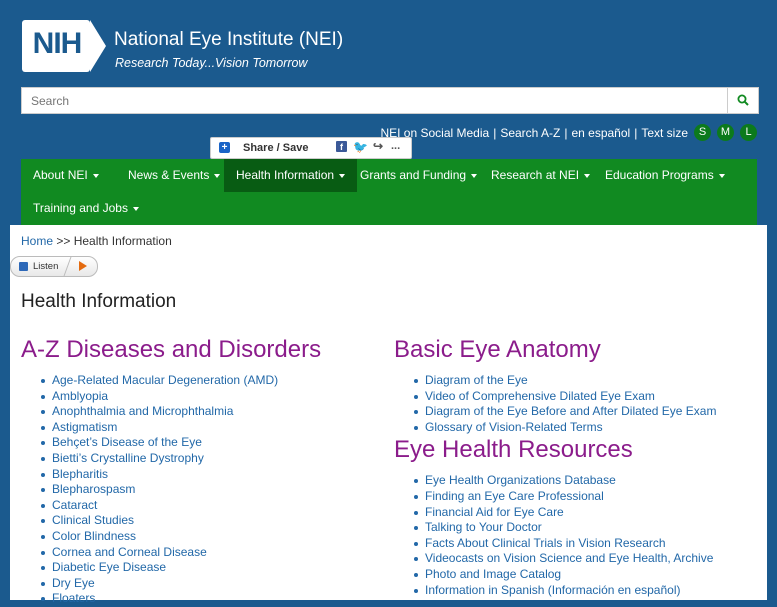  I want to click on anatomy-section-title: Basic Eye Anatomy, so click(497, 349).